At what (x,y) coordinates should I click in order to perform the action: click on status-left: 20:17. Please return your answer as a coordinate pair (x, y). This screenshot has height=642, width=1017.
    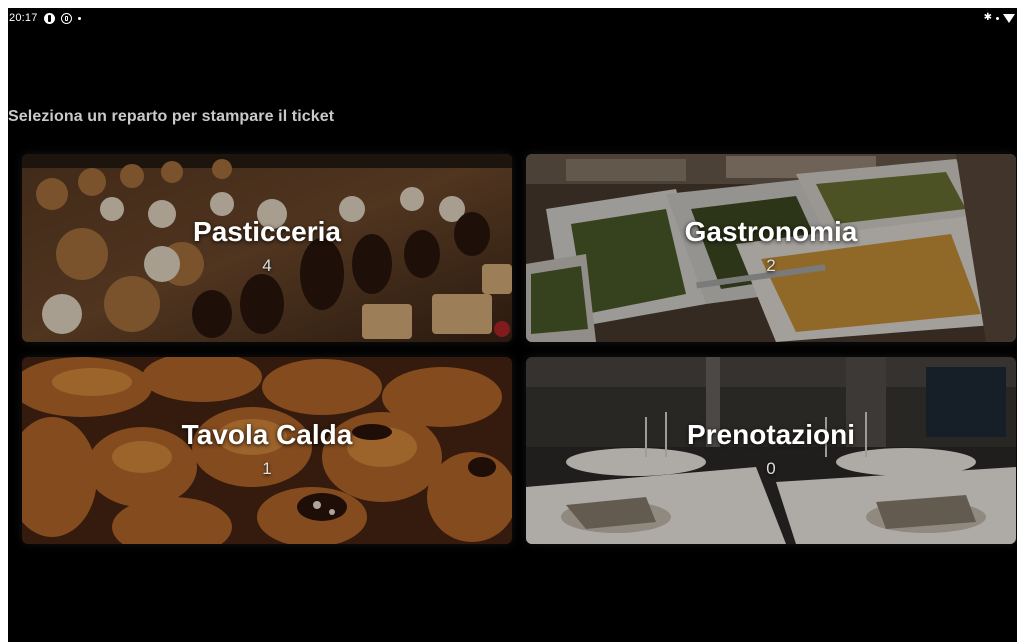
    Looking at the image, I should click on (45, 18).